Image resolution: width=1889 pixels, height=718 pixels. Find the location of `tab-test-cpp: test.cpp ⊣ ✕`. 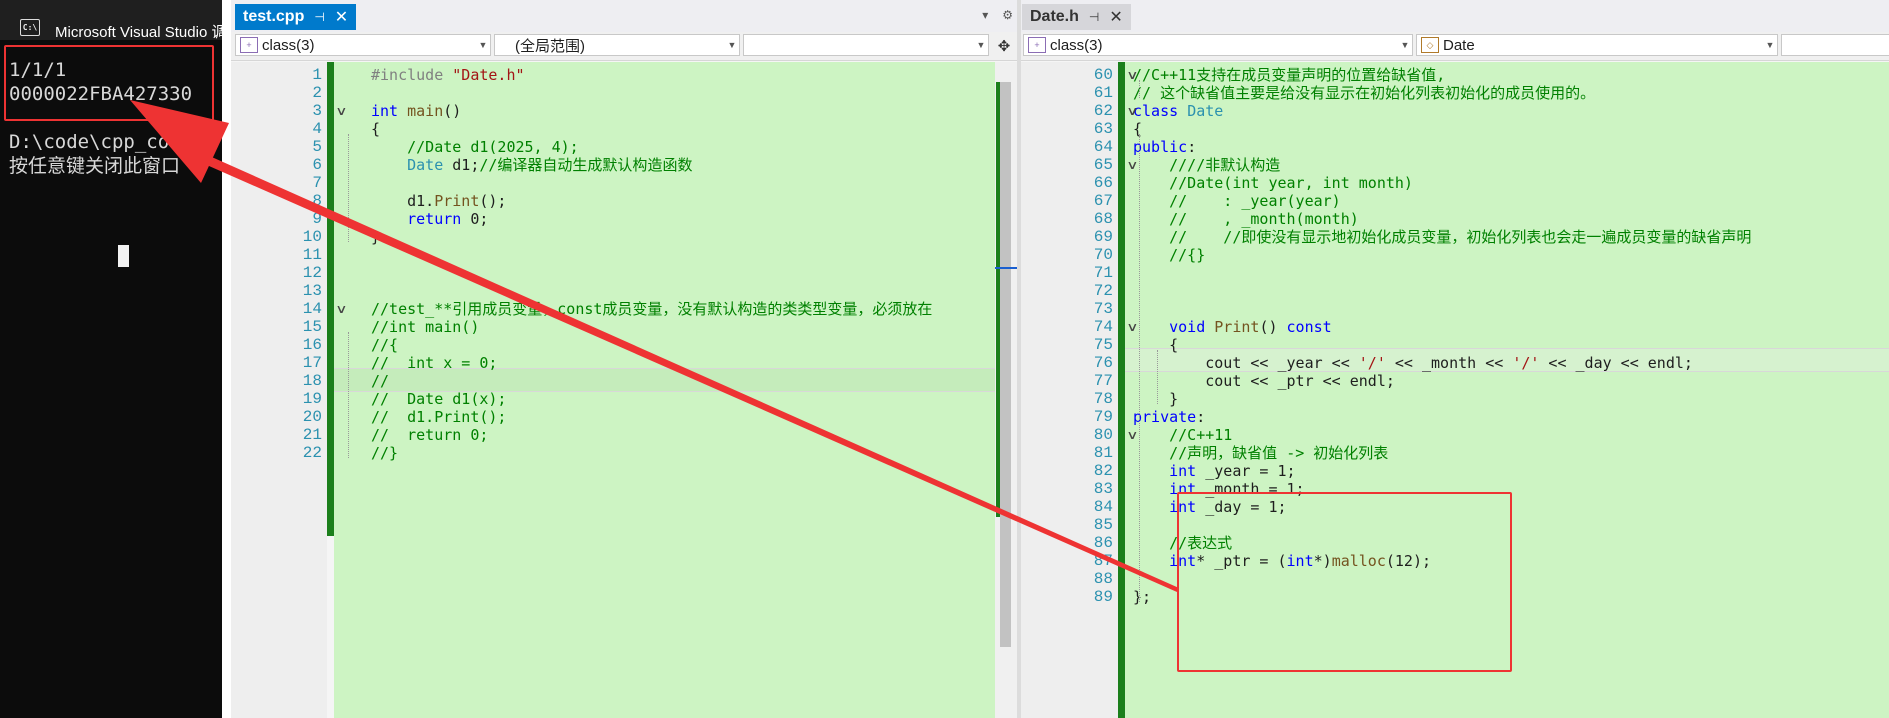

tab-test-cpp: test.cpp ⊣ ✕ is located at coordinates (296, 17).